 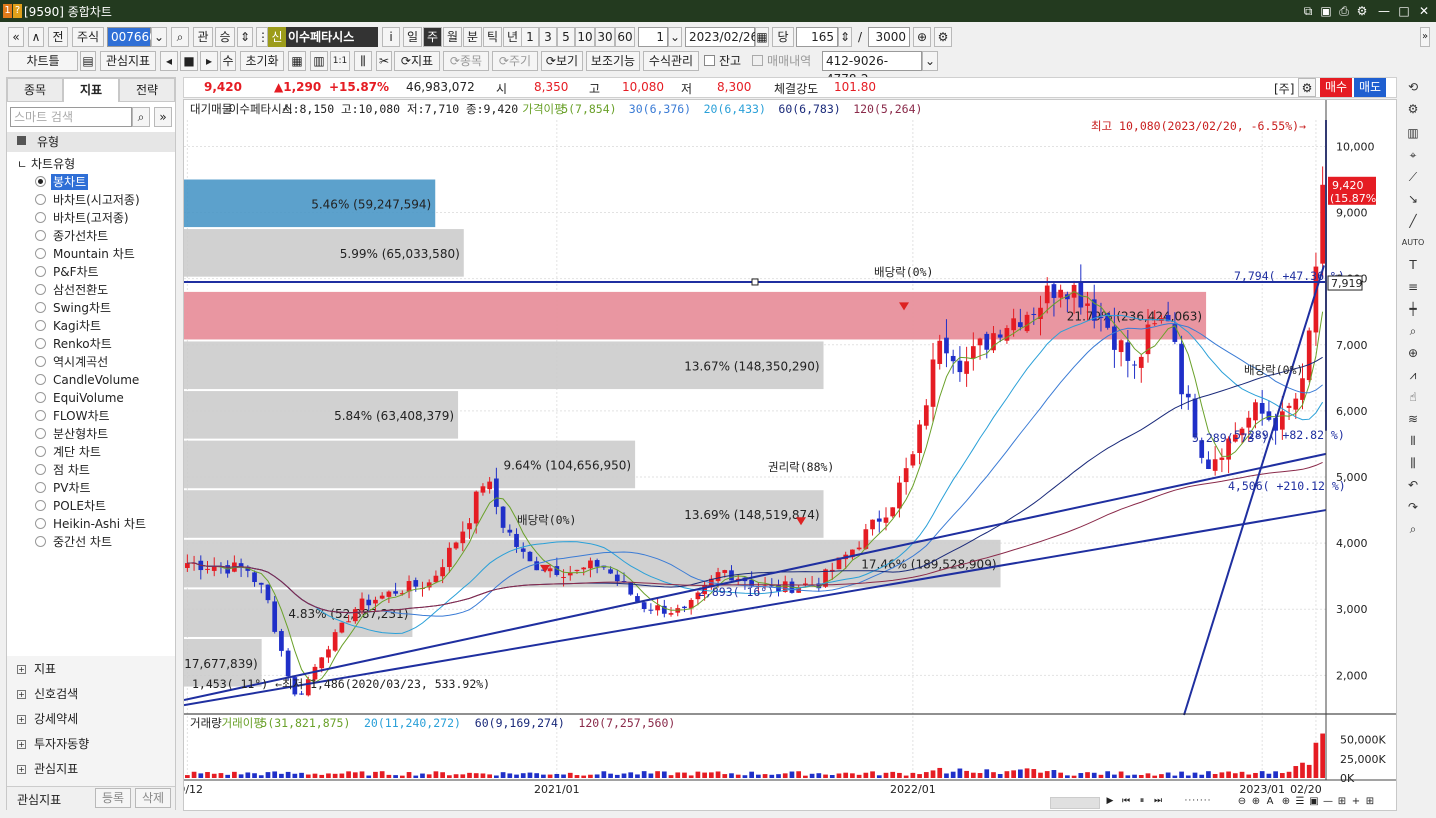 I want to click on tab-strategy: 전략, so click(x=147, y=90).